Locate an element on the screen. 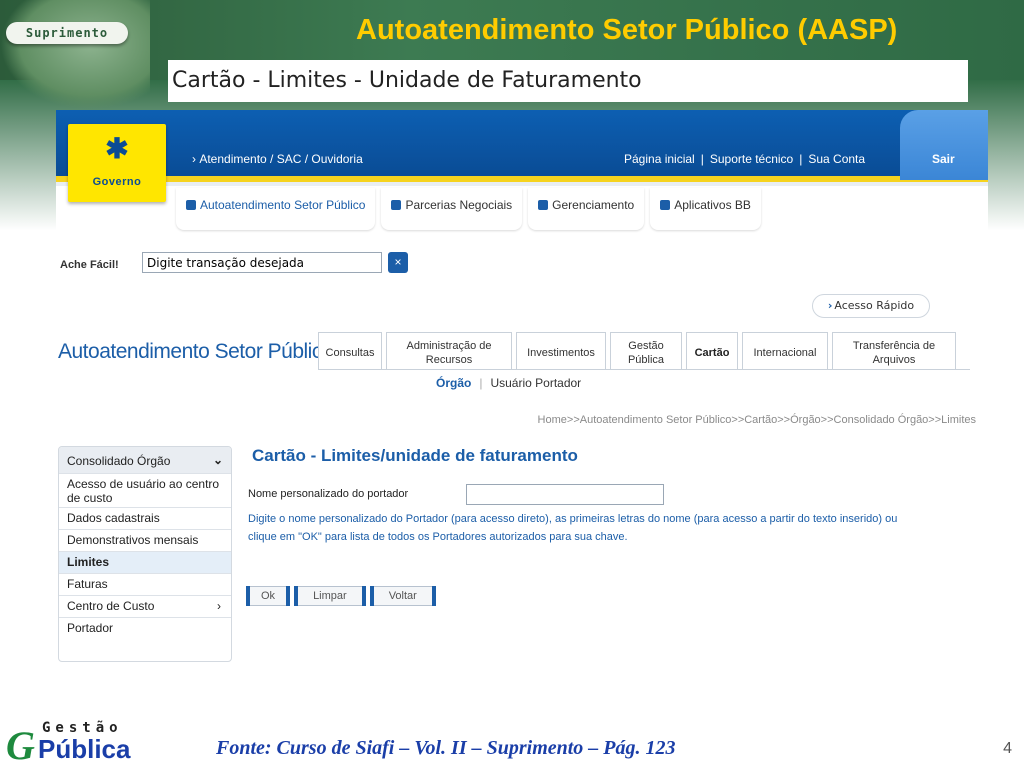 This screenshot has height=768, width=1024. nav-gerenciamento: Gerenciamento is located at coordinates (586, 209).